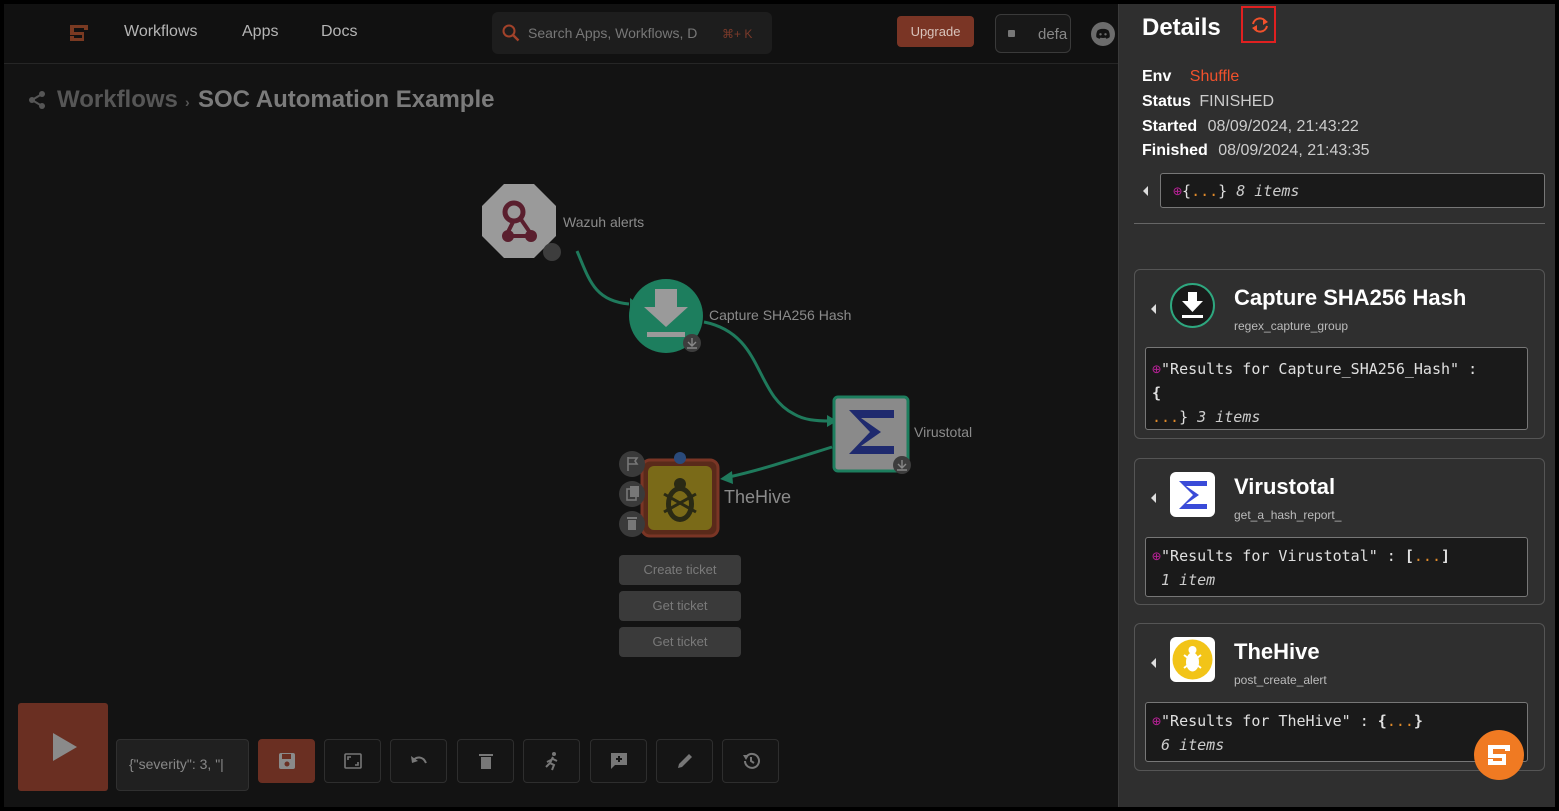  Describe the element at coordinates (1269, 556) in the screenshot. I see `json-key: "Results for Virustotal"` at that location.